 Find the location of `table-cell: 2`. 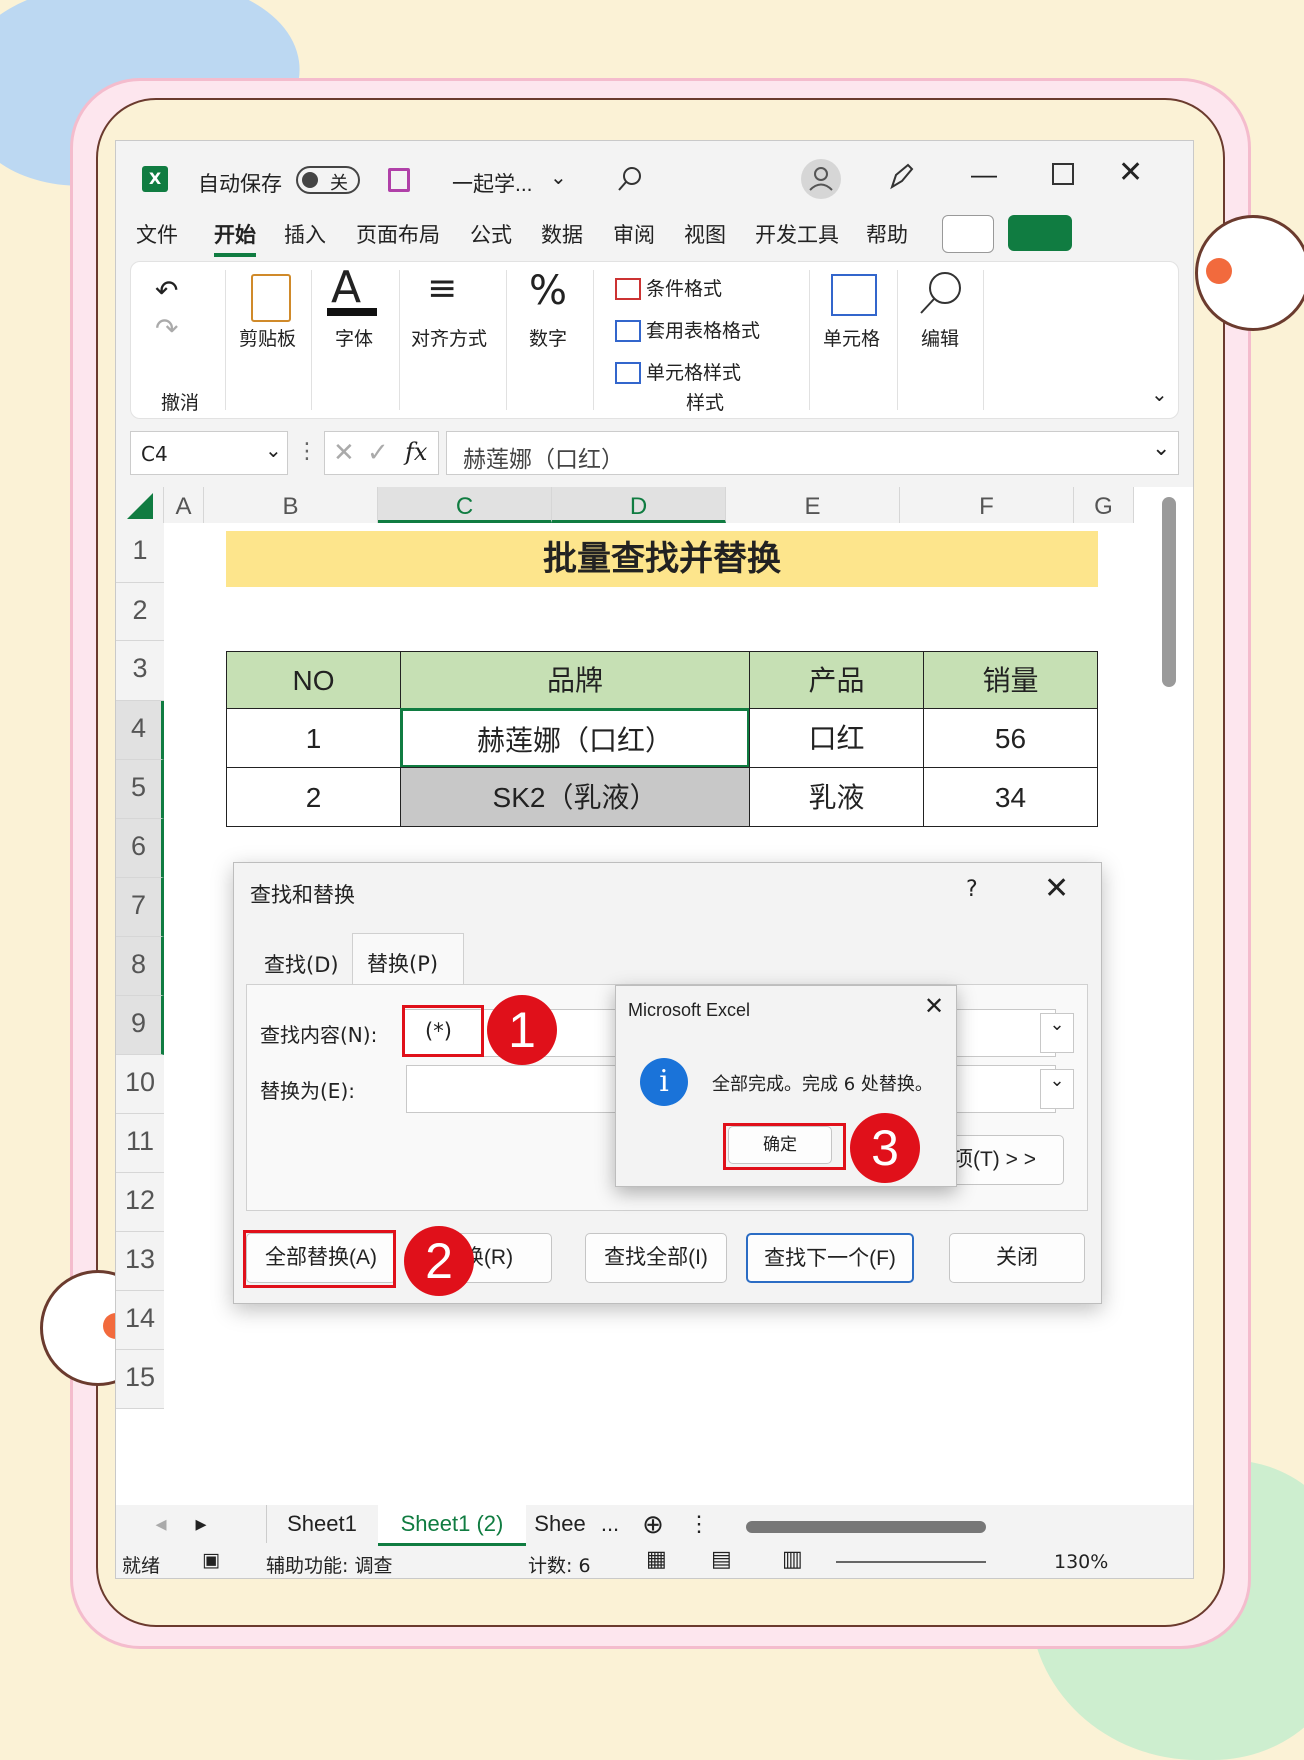

table-cell: 2 is located at coordinates (313, 797).